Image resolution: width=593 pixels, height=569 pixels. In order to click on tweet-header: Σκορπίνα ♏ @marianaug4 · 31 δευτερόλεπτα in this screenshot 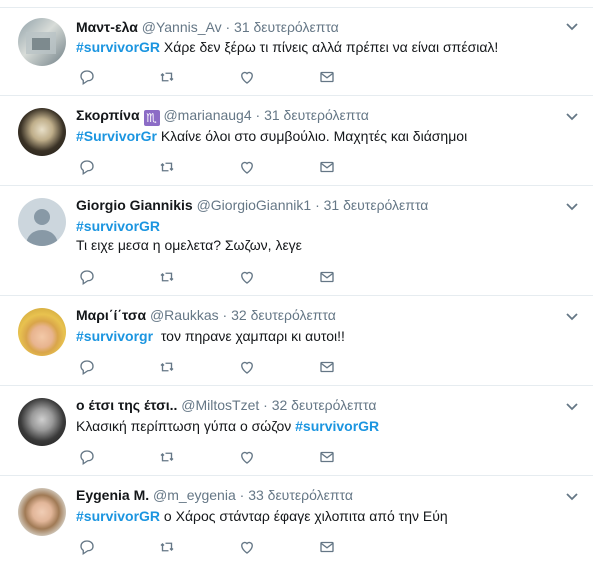, I will do `click(222, 116)`.